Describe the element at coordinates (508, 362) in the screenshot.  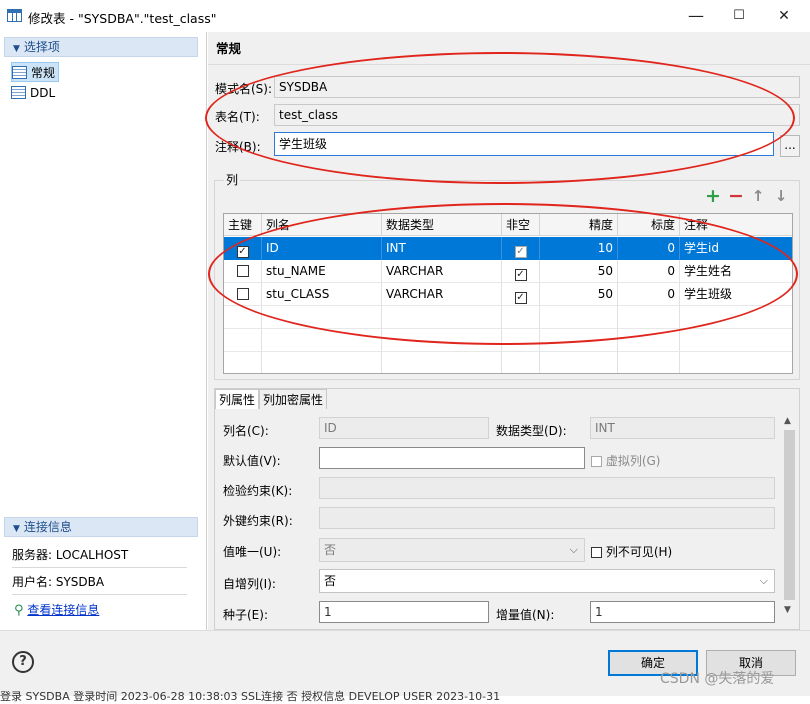
I see `empty-row` at that location.